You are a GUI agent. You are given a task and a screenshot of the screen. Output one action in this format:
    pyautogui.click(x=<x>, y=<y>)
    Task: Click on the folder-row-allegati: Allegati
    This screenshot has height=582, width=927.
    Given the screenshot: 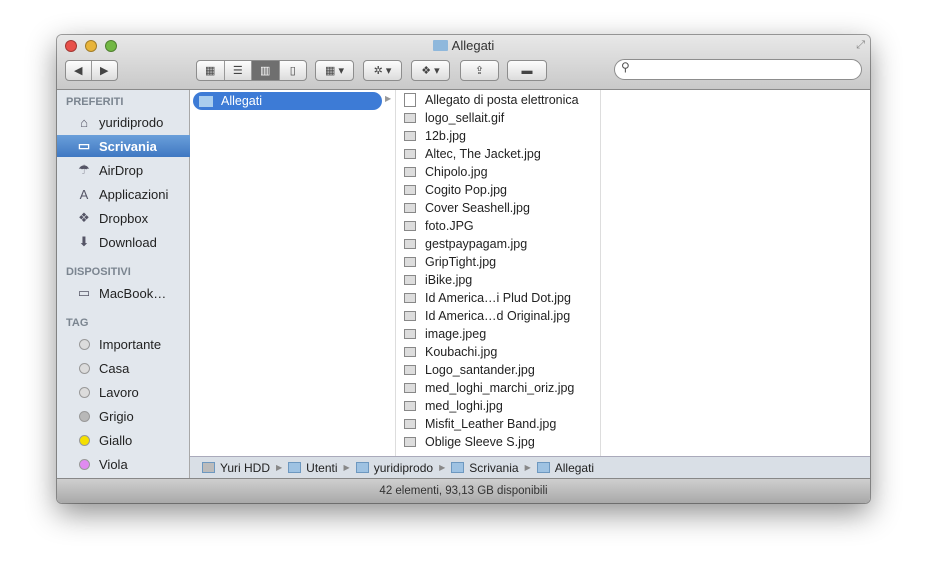 What is the action you would take?
    pyautogui.click(x=287, y=101)
    